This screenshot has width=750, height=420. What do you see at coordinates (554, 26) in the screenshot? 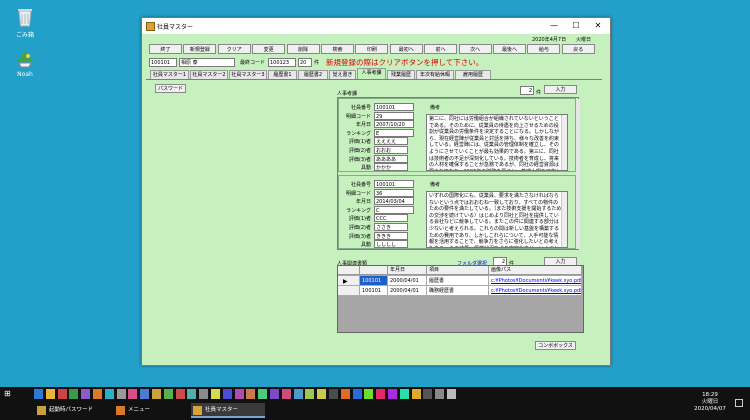
I see `minimize-button: —` at bounding box center [554, 26].